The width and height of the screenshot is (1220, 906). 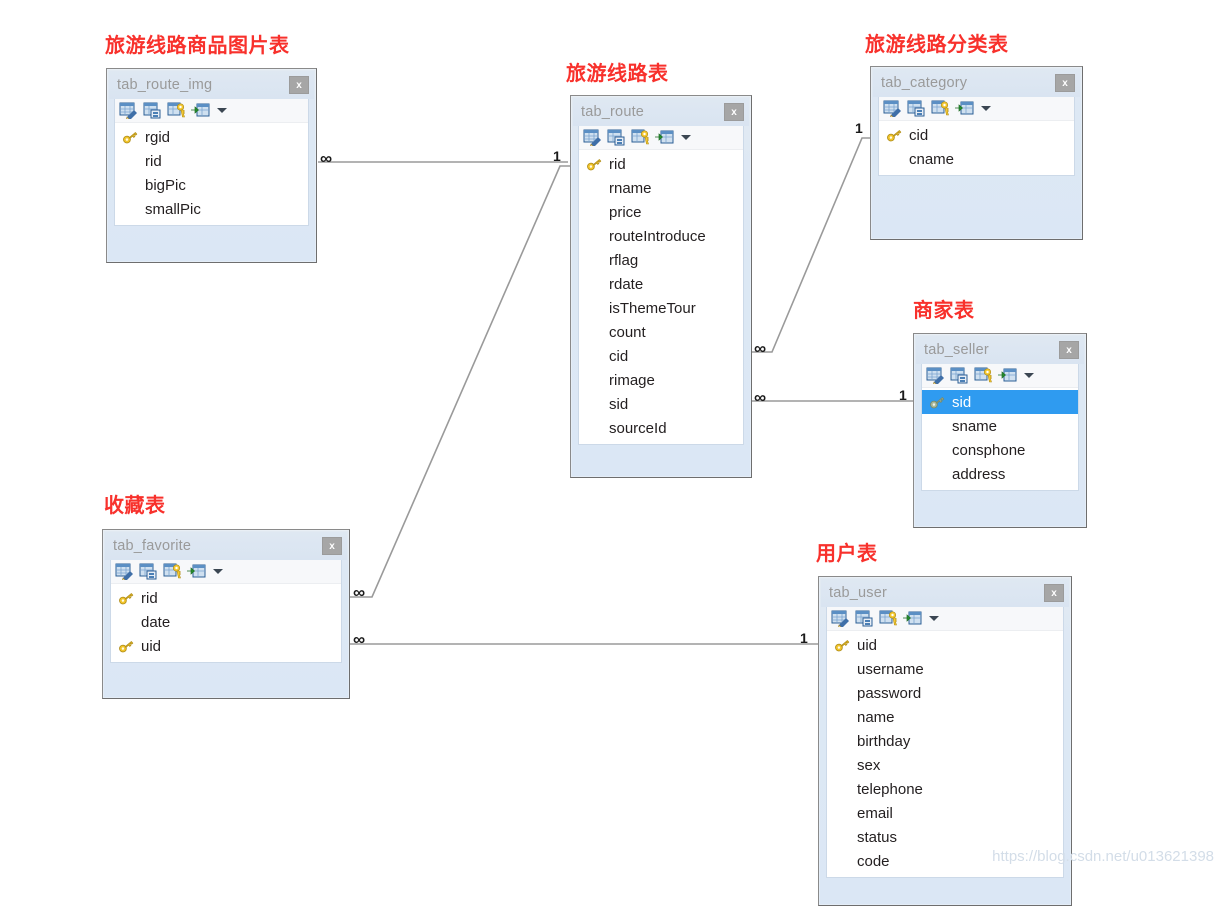 What do you see at coordinates (945, 789) in the screenshot?
I see `field-row: telephone` at bounding box center [945, 789].